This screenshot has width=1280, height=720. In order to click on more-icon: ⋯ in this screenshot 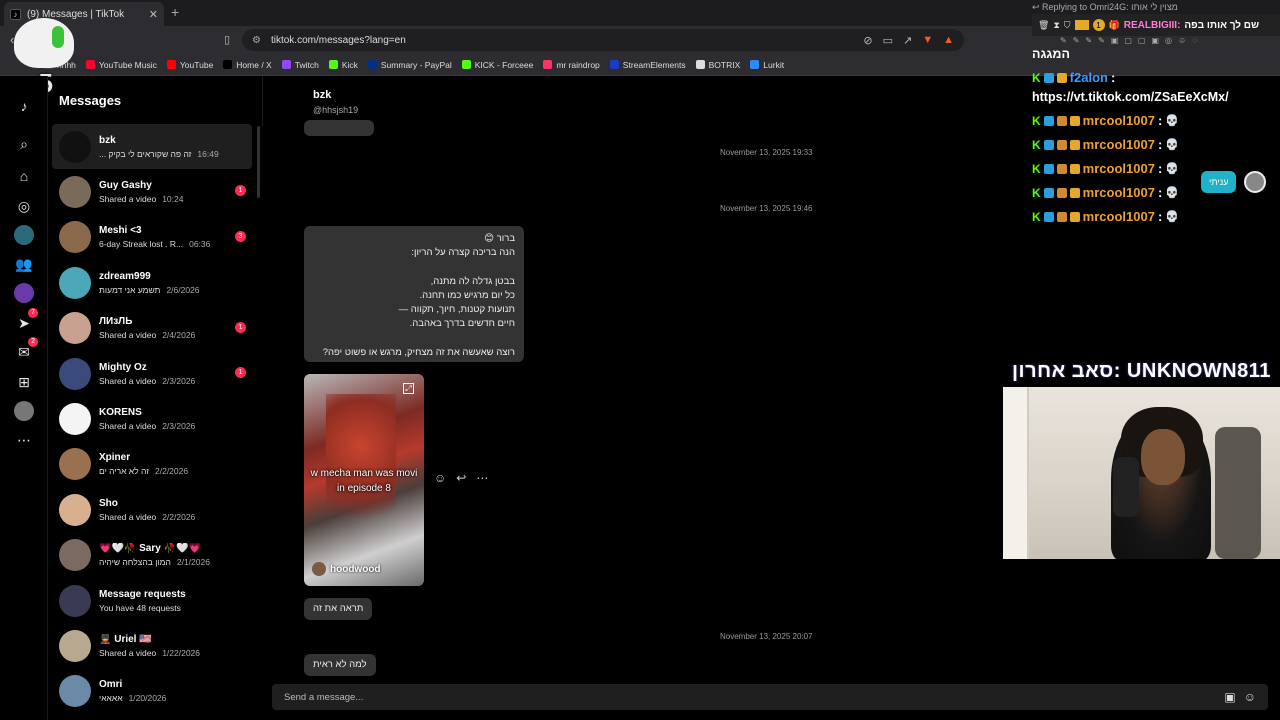, I will do `click(24, 440)`.